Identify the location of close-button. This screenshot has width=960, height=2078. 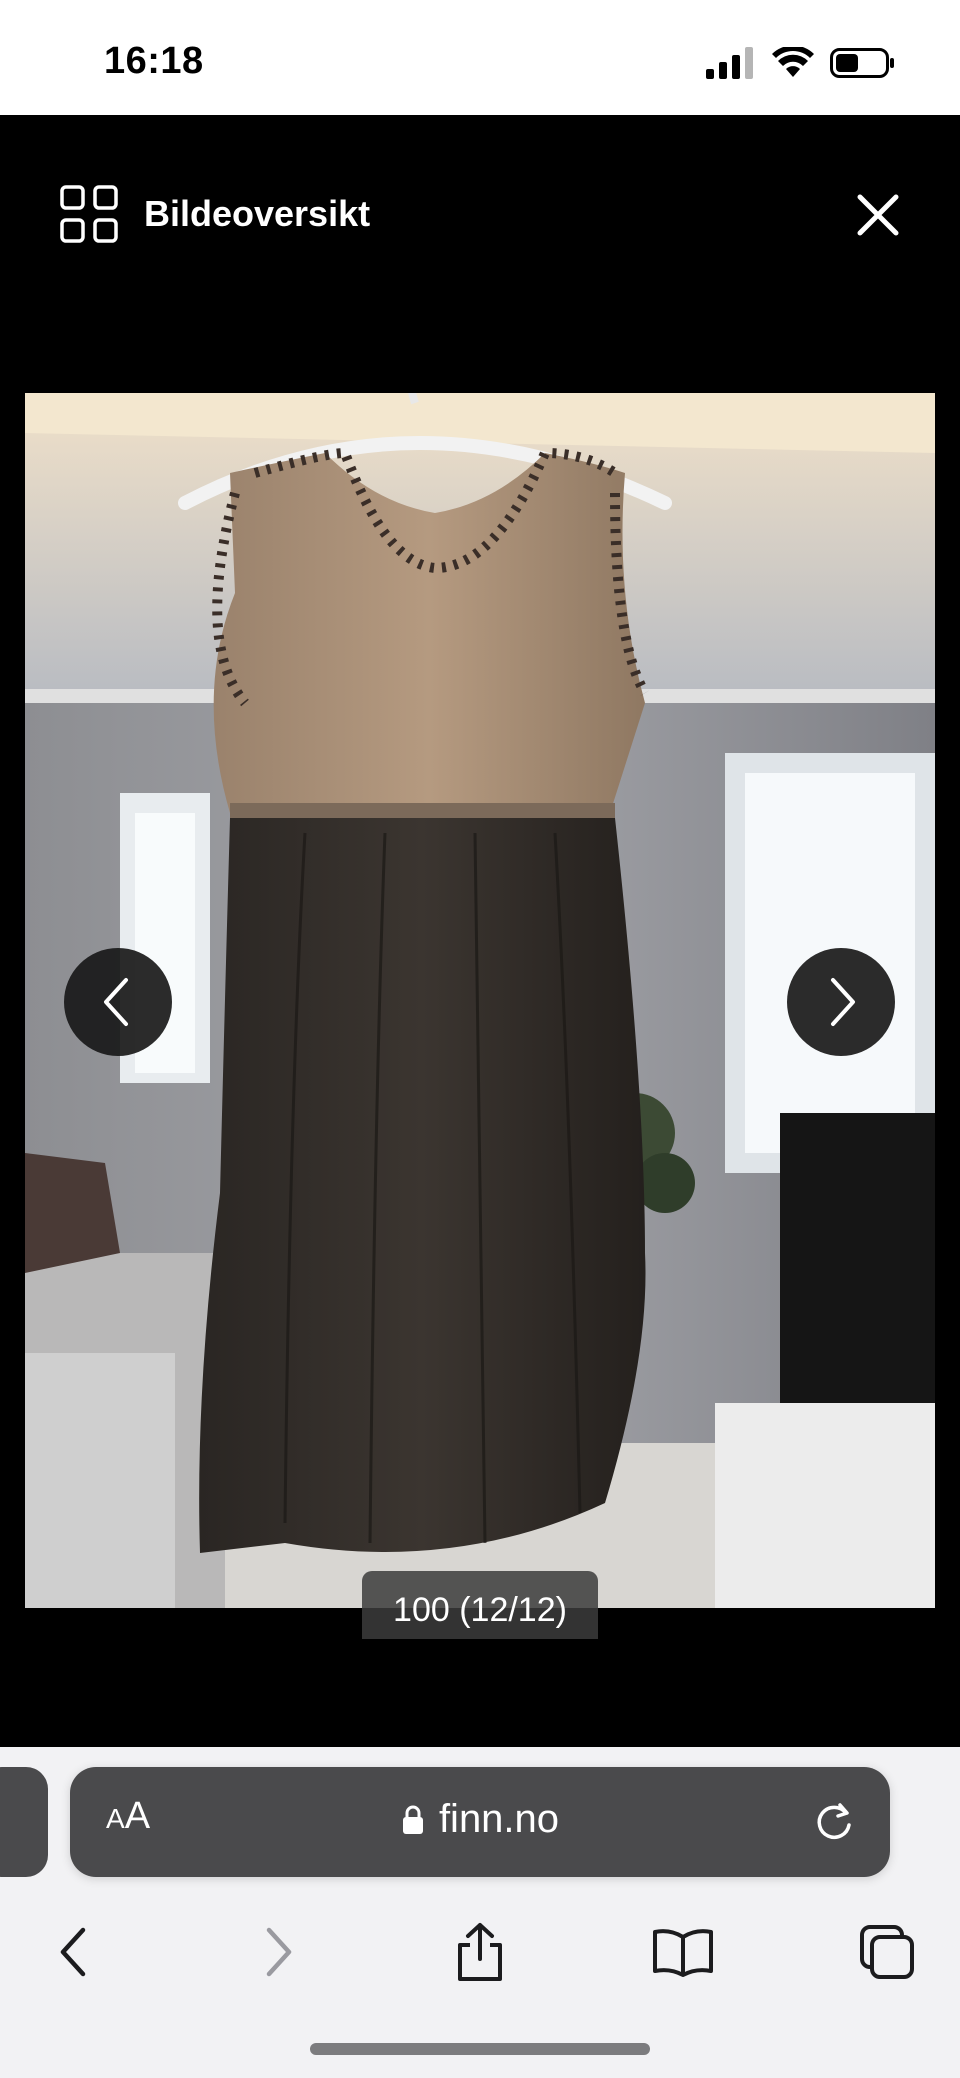
(878, 215).